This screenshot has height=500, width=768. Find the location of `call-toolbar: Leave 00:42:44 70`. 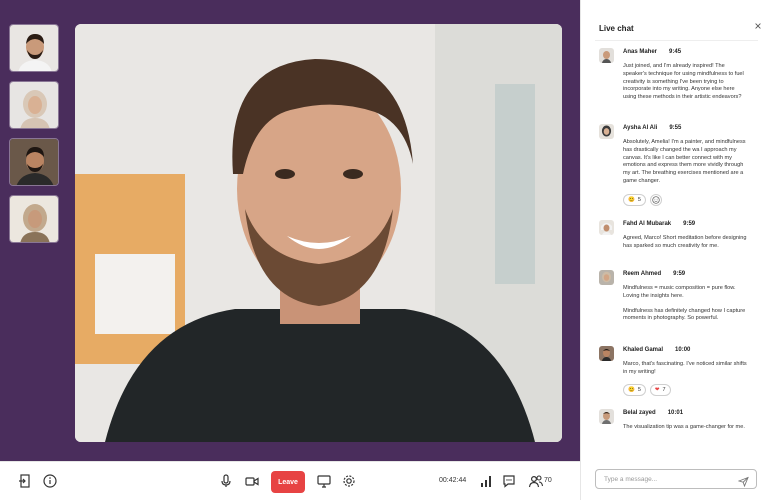

call-toolbar: Leave 00:42:44 70 is located at coordinates (290, 480).